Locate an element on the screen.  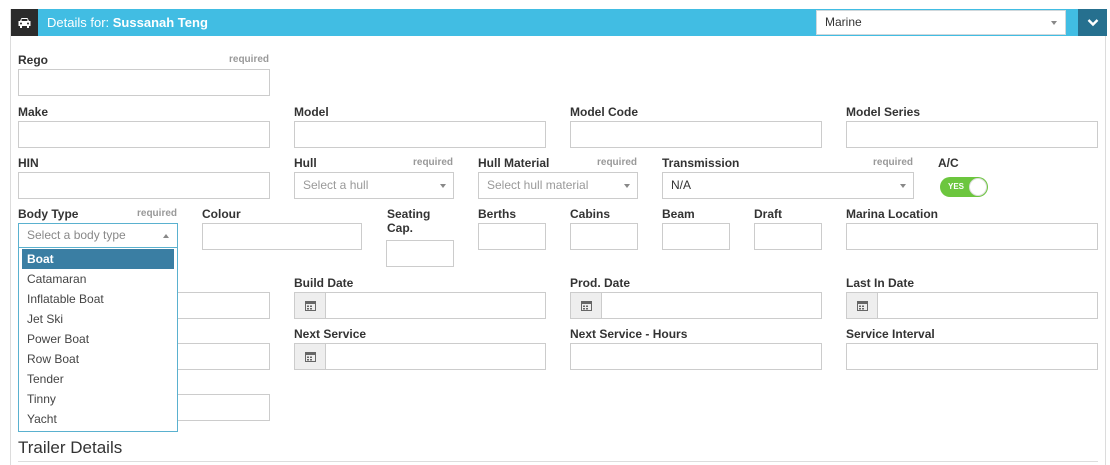
berths-input is located at coordinates (512, 236).